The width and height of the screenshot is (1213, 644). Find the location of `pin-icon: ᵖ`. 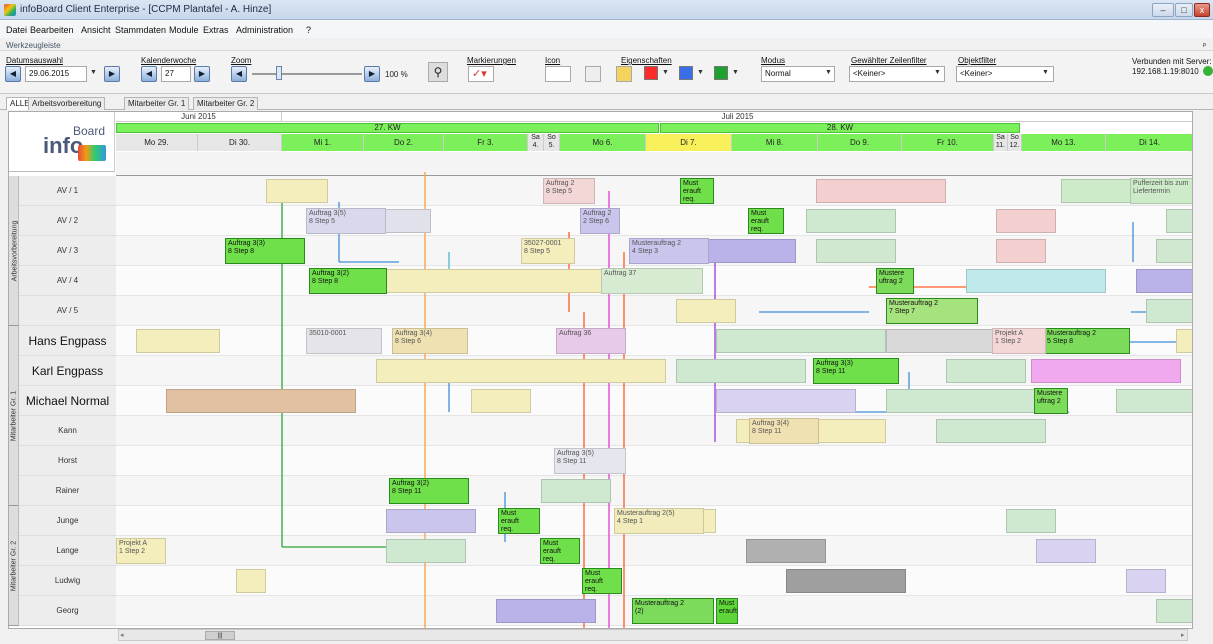

pin-icon: ᵖ is located at coordinates (1204, 45).